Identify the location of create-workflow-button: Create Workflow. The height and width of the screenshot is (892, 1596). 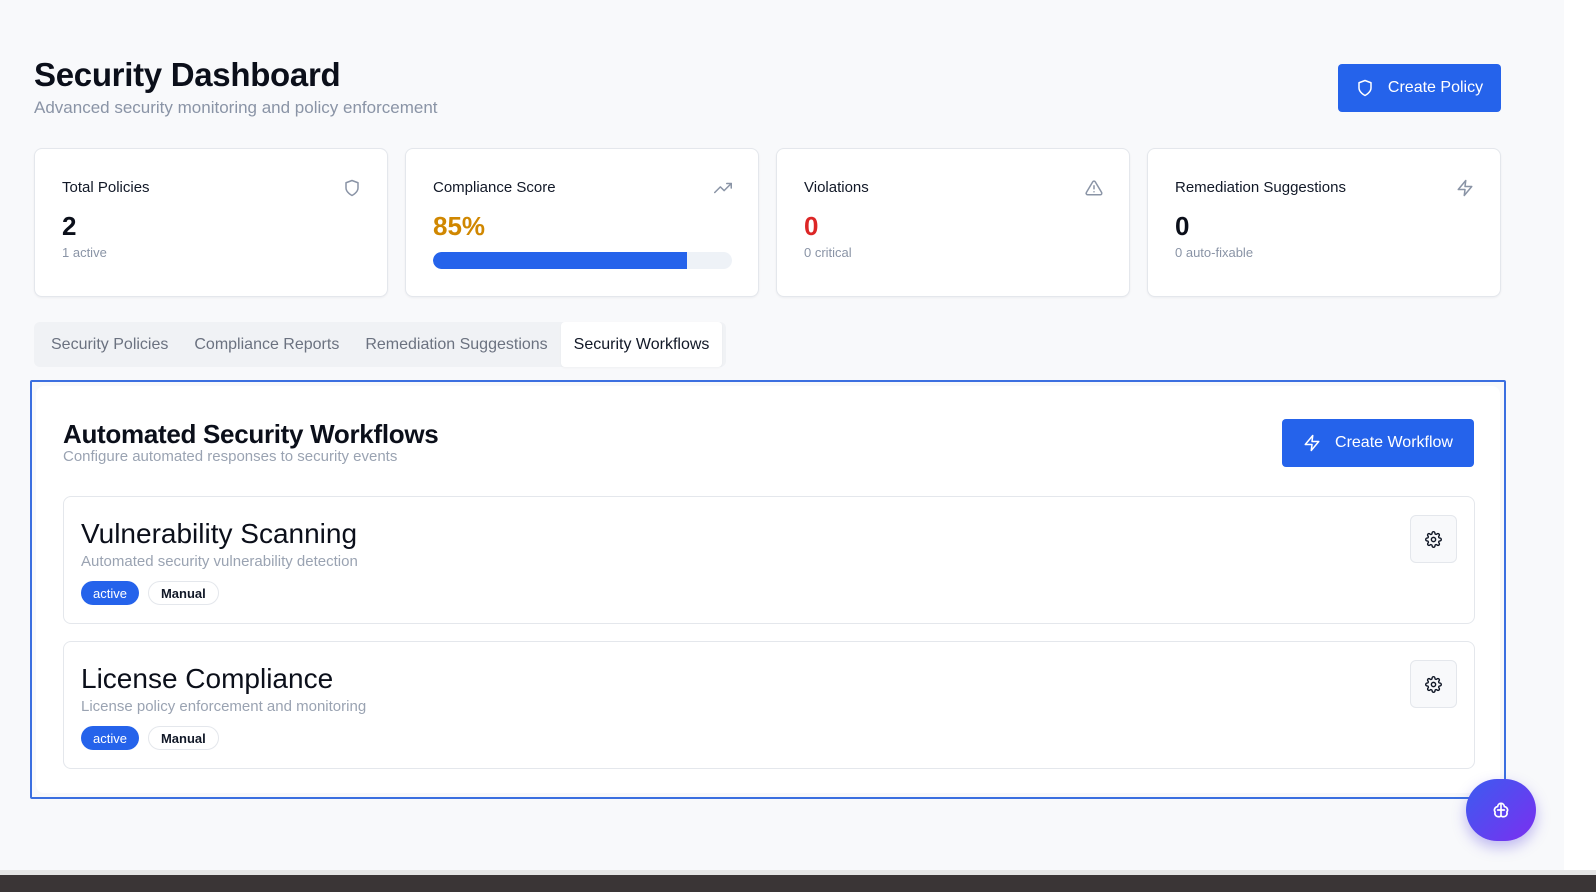
(1378, 443).